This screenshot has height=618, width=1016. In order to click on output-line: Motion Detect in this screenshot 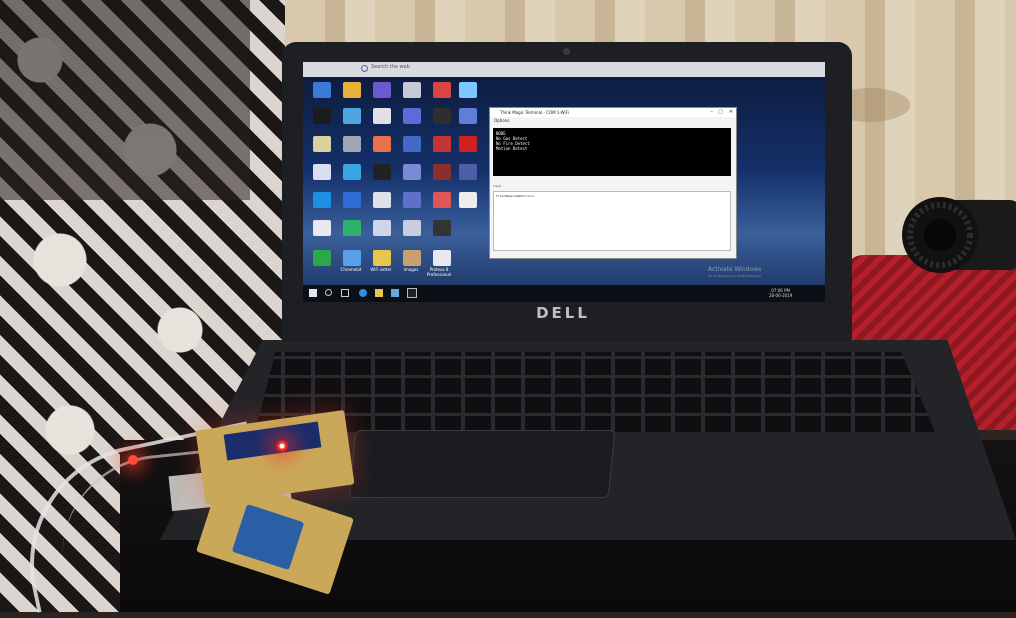, I will do `click(512, 148)`.